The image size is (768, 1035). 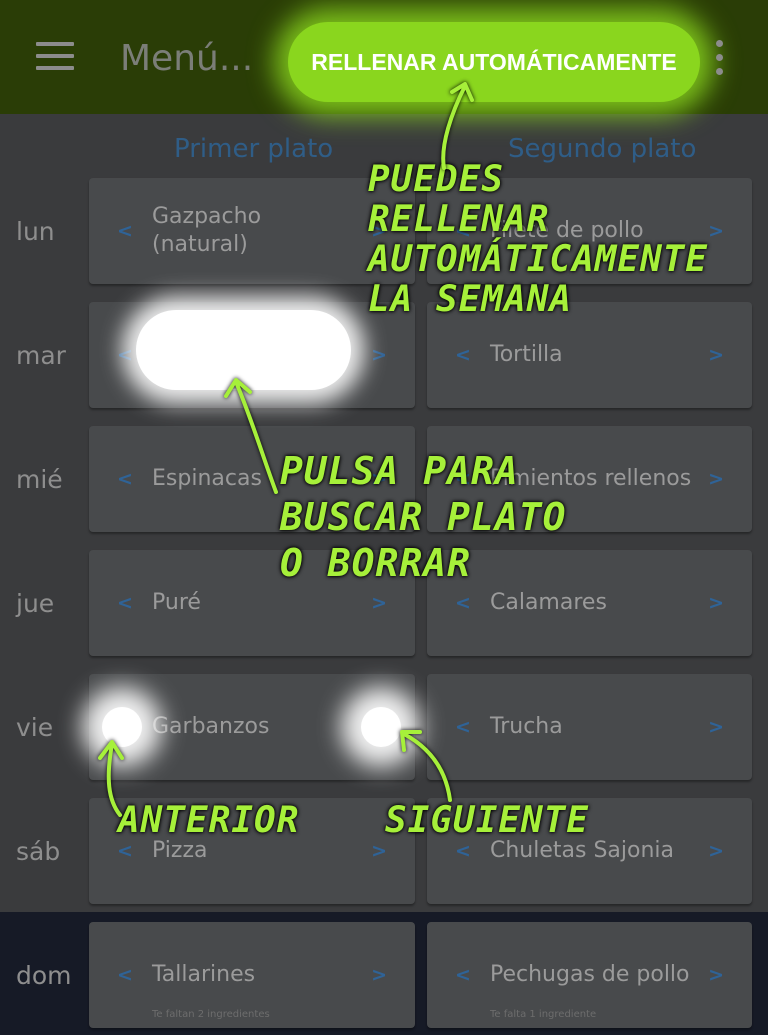 What do you see at coordinates (39, 479) in the screenshot?
I see `day-label: mié` at bounding box center [39, 479].